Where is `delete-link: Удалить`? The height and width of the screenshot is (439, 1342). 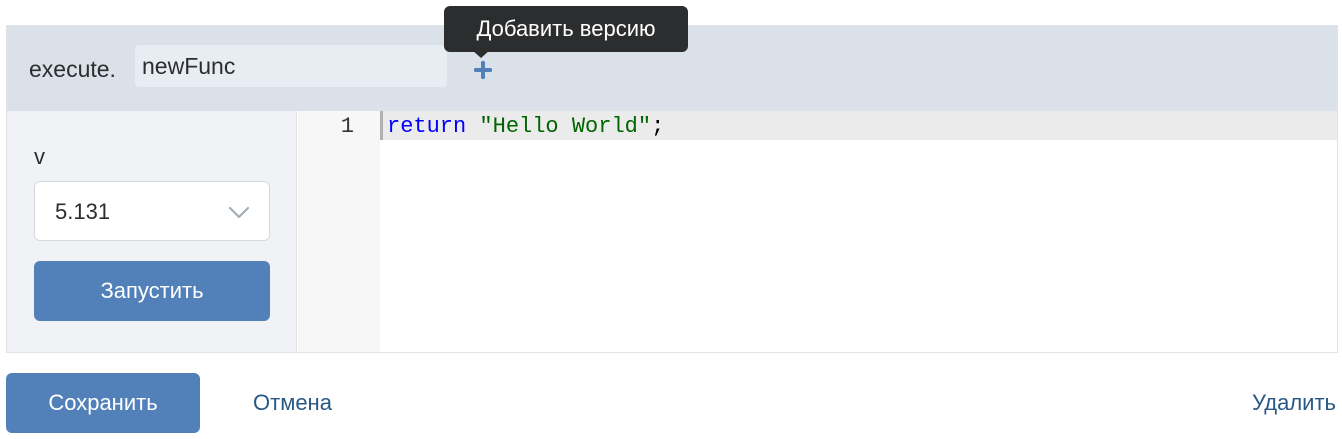
delete-link: Удалить is located at coordinates (1294, 403).